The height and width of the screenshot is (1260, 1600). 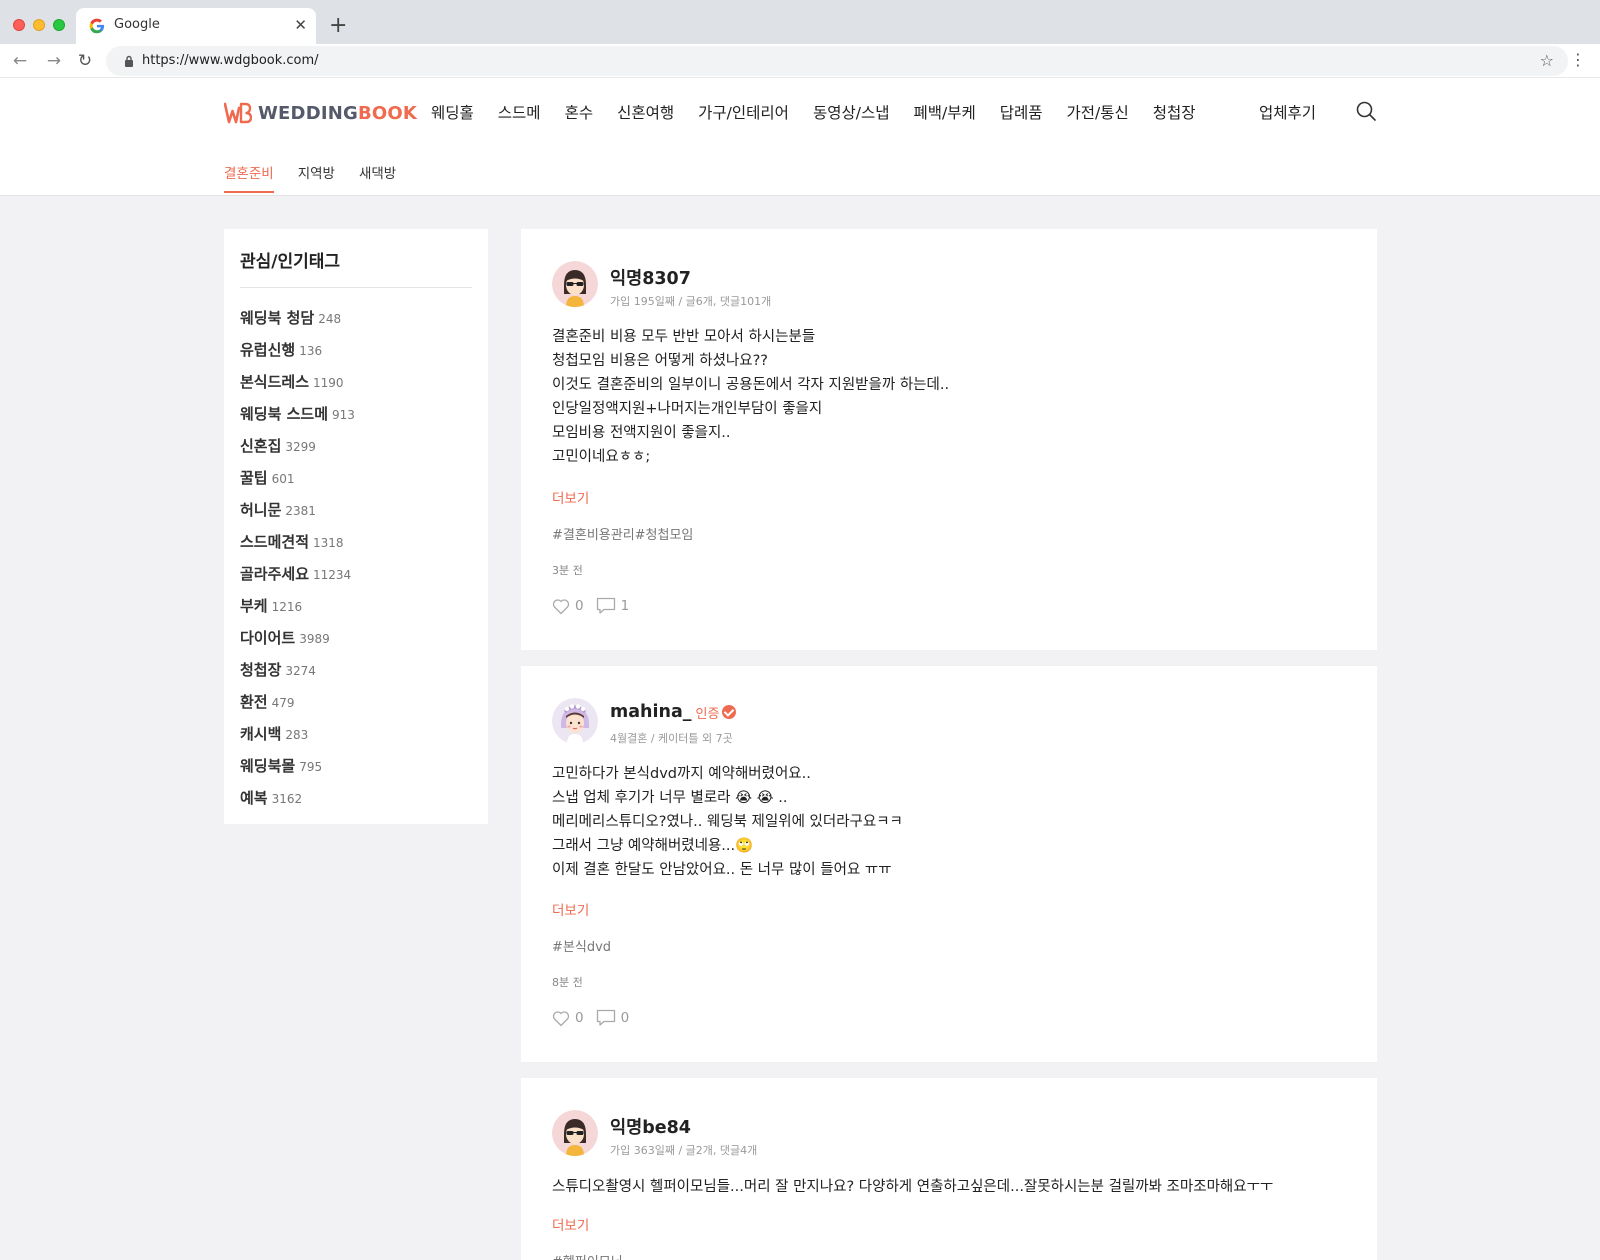 What do you see at coordinates (681, 774) in the screenshot?
I see `post-line: 고민하다가 본식dvd까지 예약해버렸어요..` at bounding box center [681, 774].